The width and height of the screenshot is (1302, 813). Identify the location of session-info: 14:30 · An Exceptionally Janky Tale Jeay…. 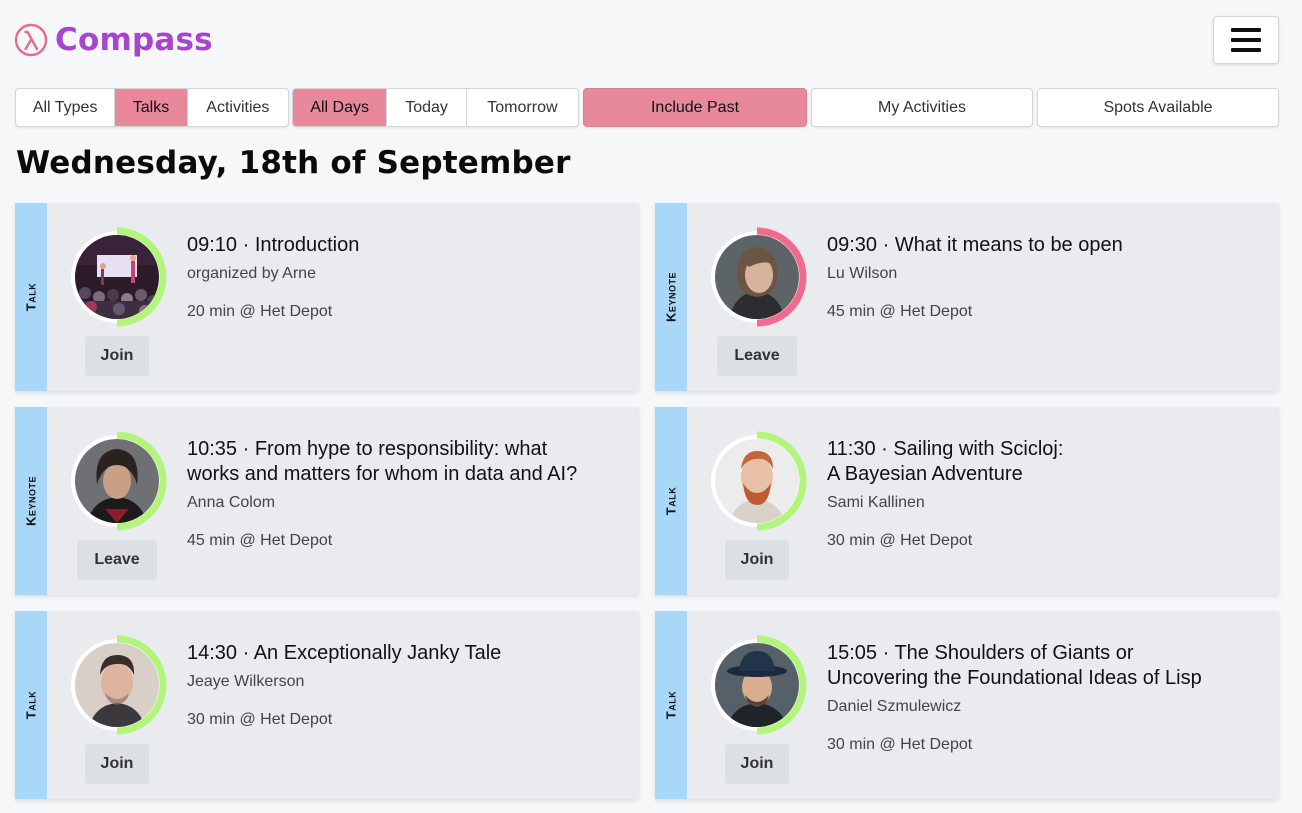
(407, 685).